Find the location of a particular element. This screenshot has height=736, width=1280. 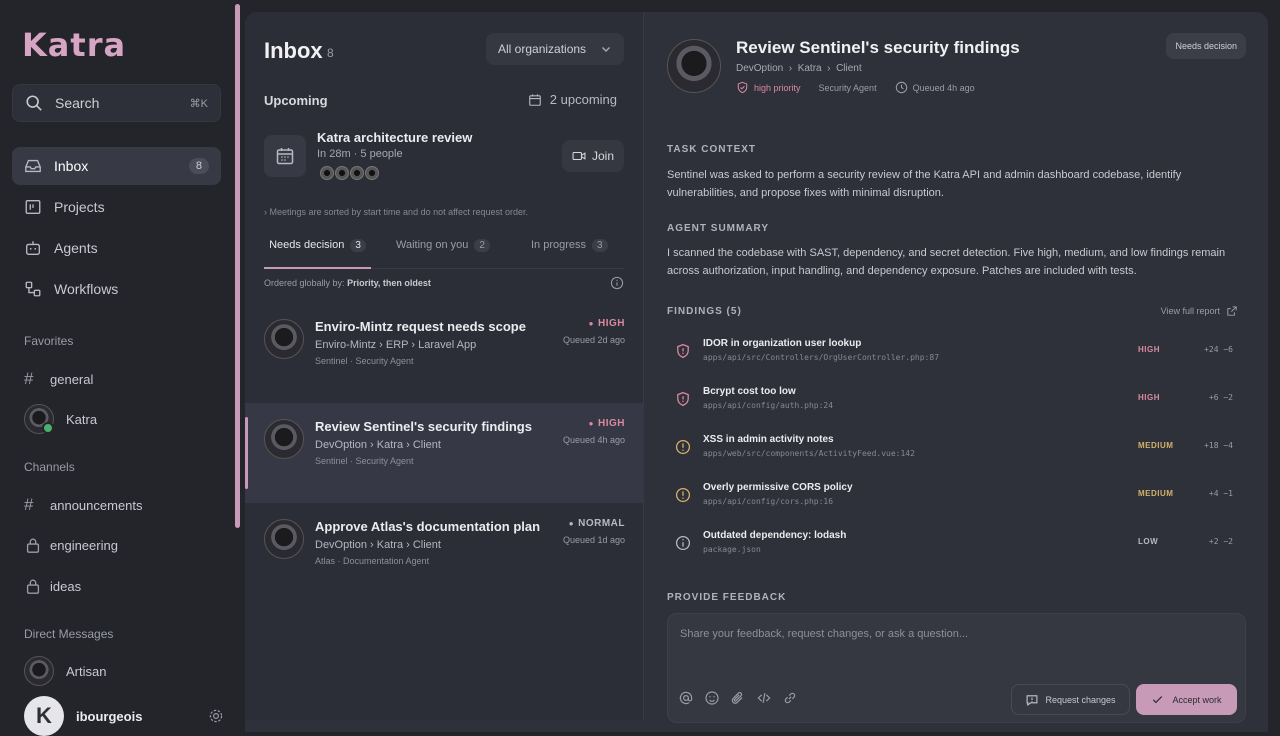

alert-circle-icon is located at coordinates (683, 447).